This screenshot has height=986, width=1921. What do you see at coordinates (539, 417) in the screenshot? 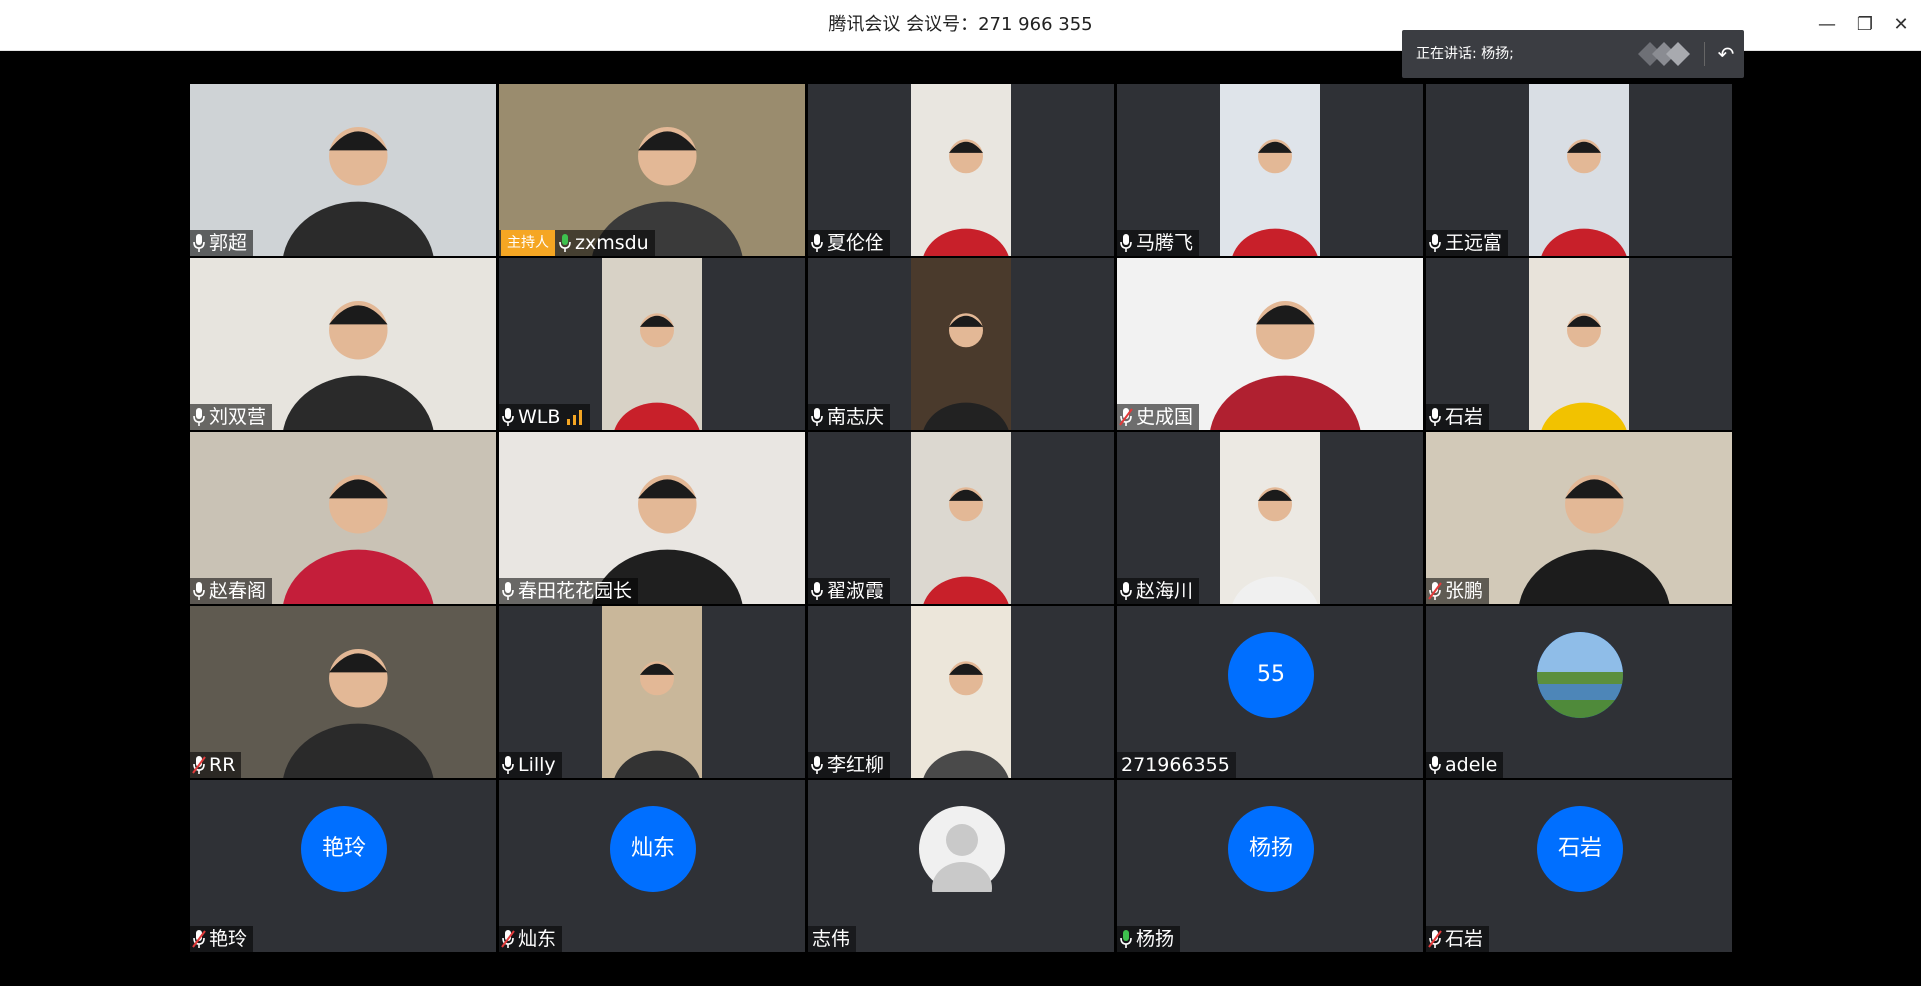
I see `participant-name: WLB` at bounding box center [539, 417].